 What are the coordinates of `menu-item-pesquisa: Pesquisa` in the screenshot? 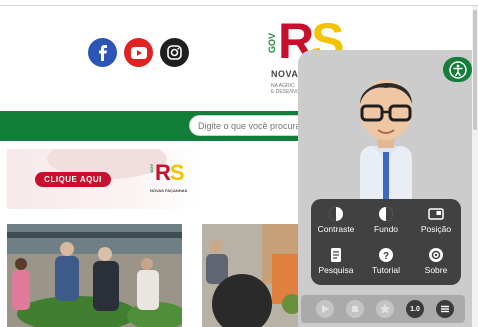 It's located at (336, 262).